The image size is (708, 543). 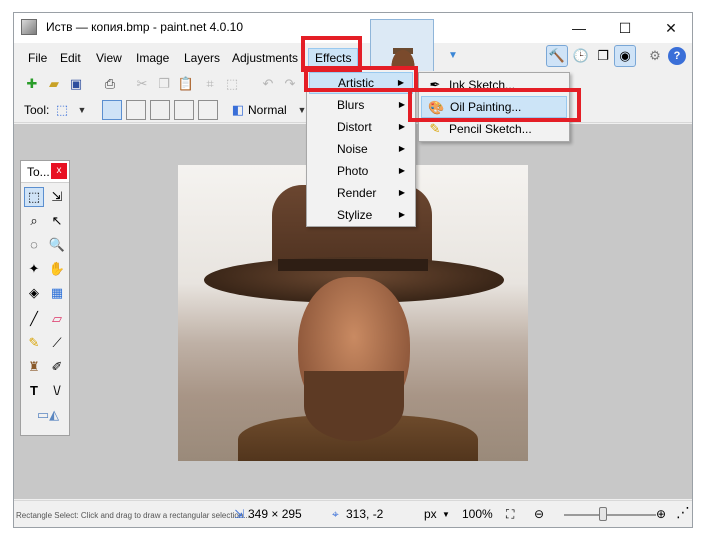 What do you see at coordinates (361, 105) in the screenshot?
I see `effects-menu-item-blurs: Blurs ▶` at bounding box center [361, 105].